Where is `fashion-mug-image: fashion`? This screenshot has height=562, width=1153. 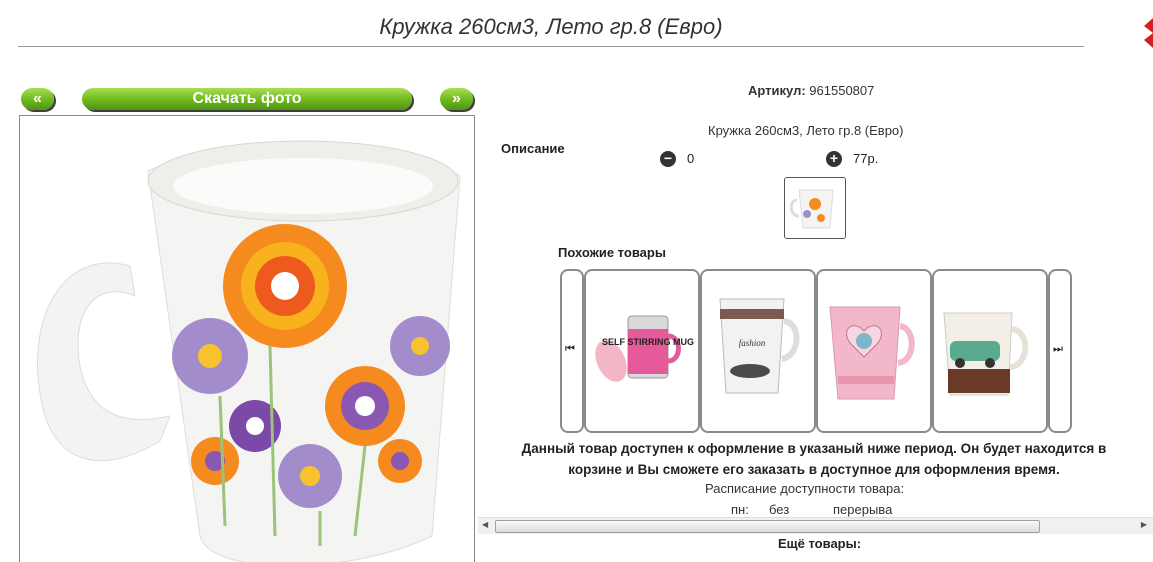 fashion-mug-image: fashion is located at coordinates (759, 346).